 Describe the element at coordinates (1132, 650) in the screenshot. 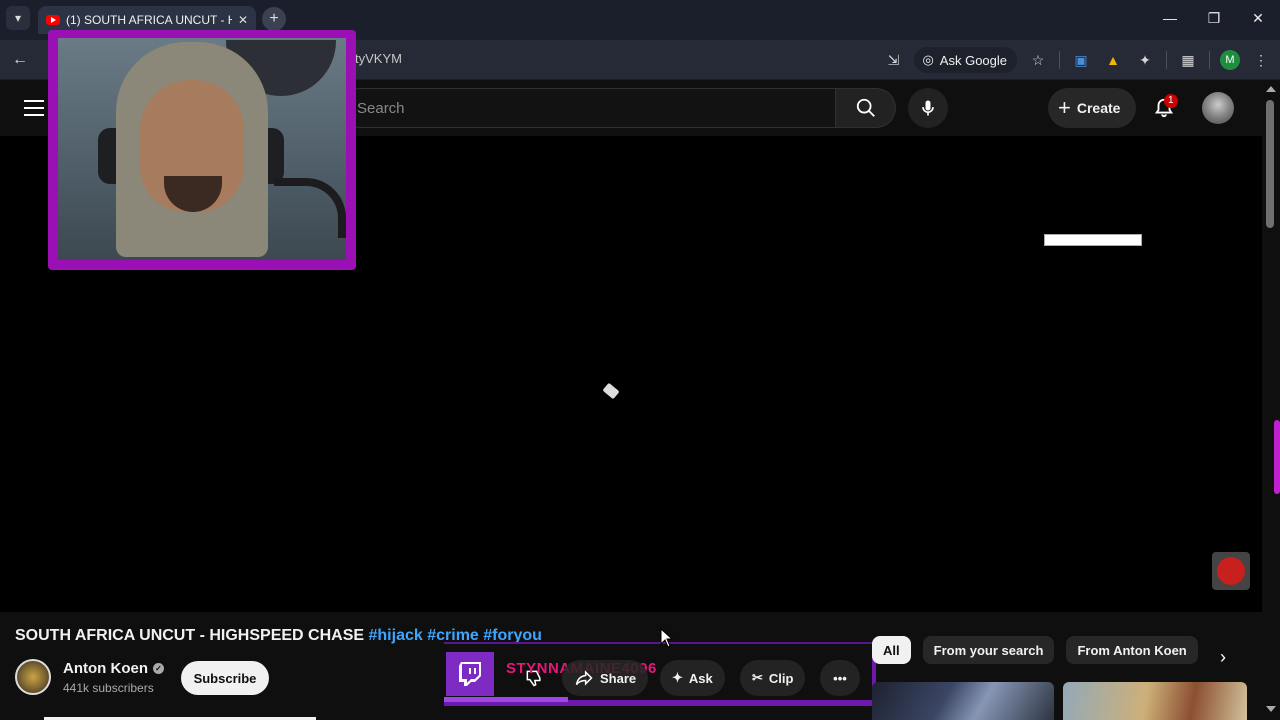

I see `chip-from-channel: From Anton Koen` at that location.